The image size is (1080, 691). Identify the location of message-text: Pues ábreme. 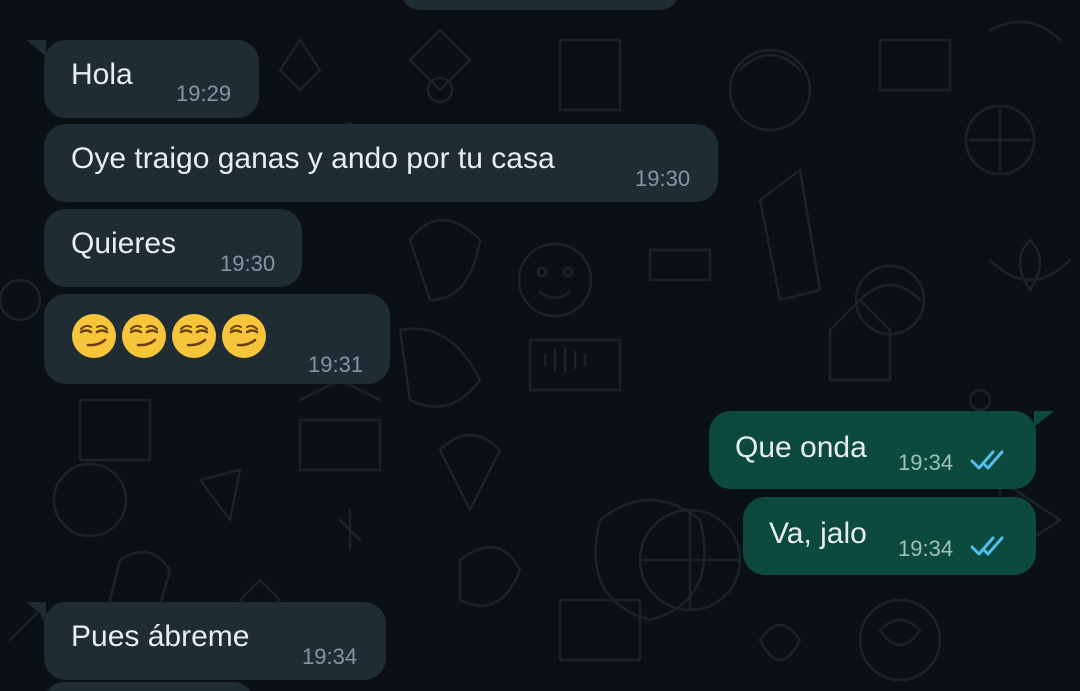
(160, 636).